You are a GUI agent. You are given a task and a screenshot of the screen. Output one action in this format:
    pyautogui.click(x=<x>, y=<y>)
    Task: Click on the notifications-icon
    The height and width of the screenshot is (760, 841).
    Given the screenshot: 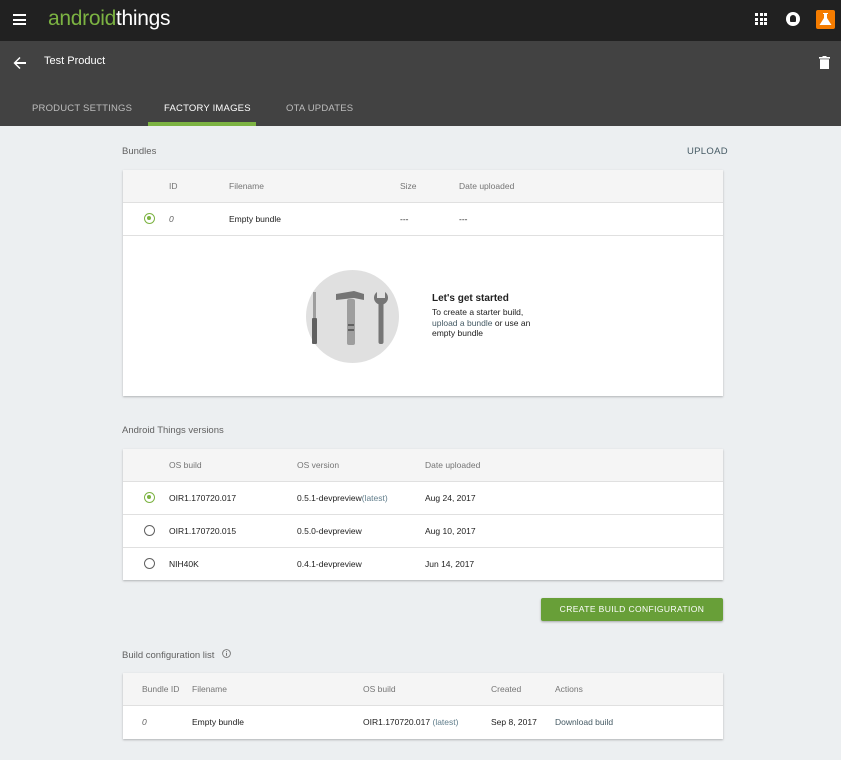 What is the action you would take?
    pyautogui.click(x=793, y=19)
    